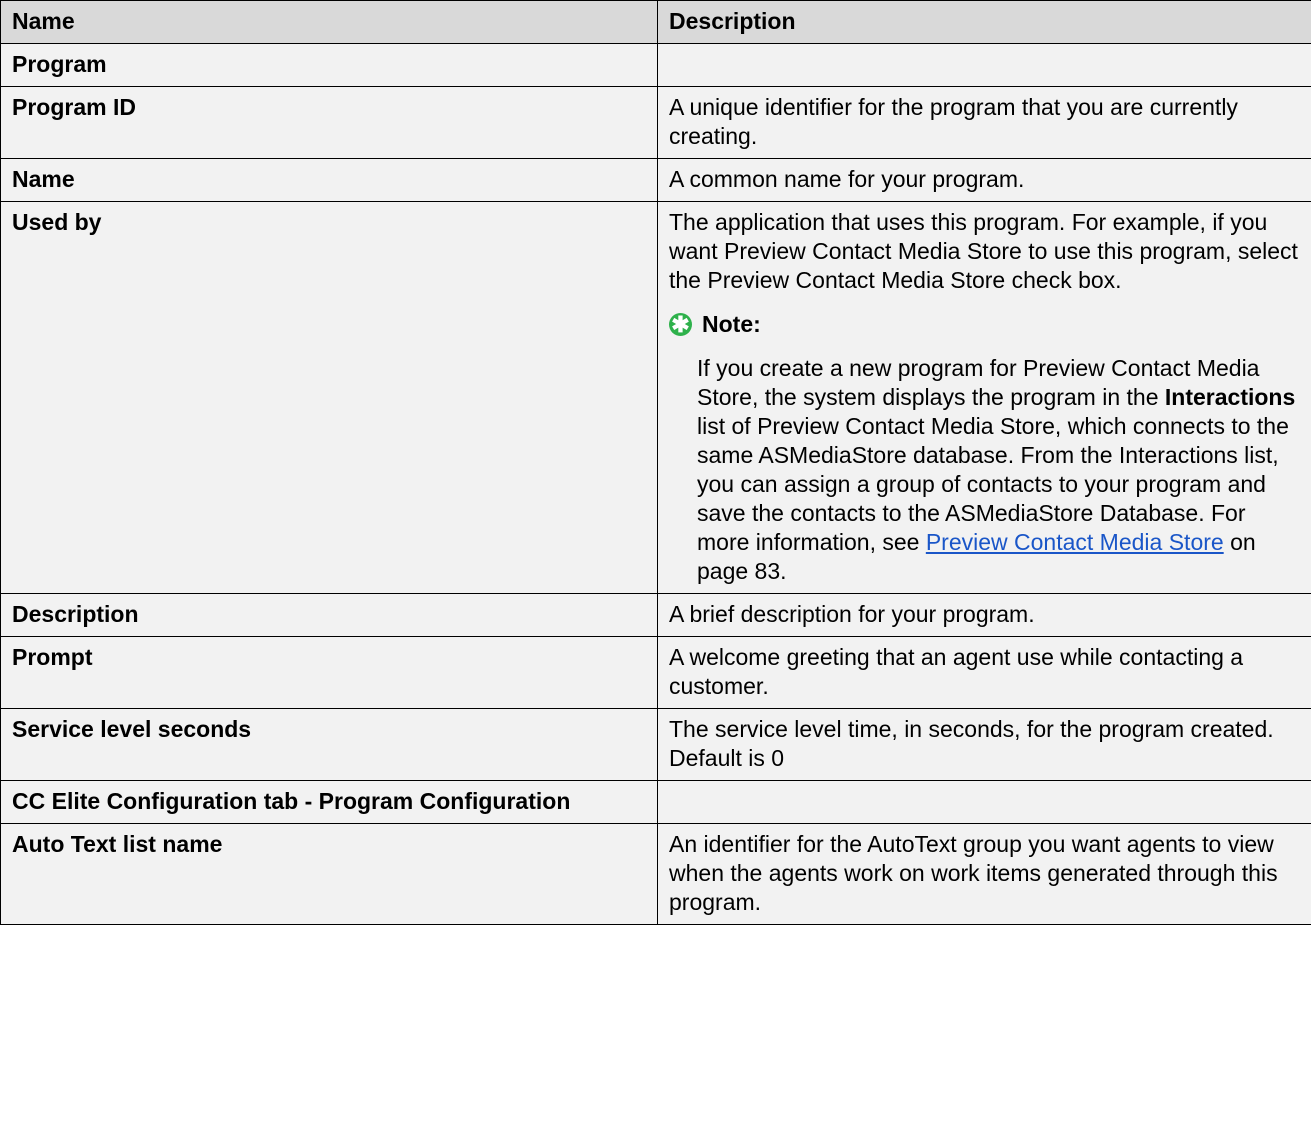 This screenshot has height=1130, width=1311. I want to click on note-header: ✱ Note:, so click(984, 324).